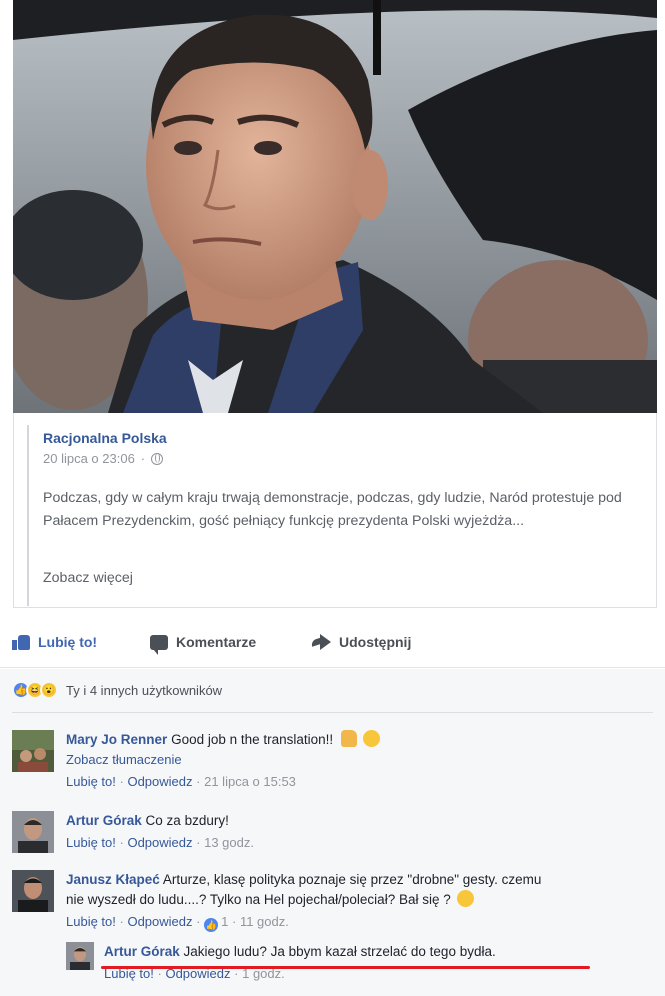 The width and height of the screenshot is (665, 996). I want to click on comment-button: Komentarze, so click(203, 644).